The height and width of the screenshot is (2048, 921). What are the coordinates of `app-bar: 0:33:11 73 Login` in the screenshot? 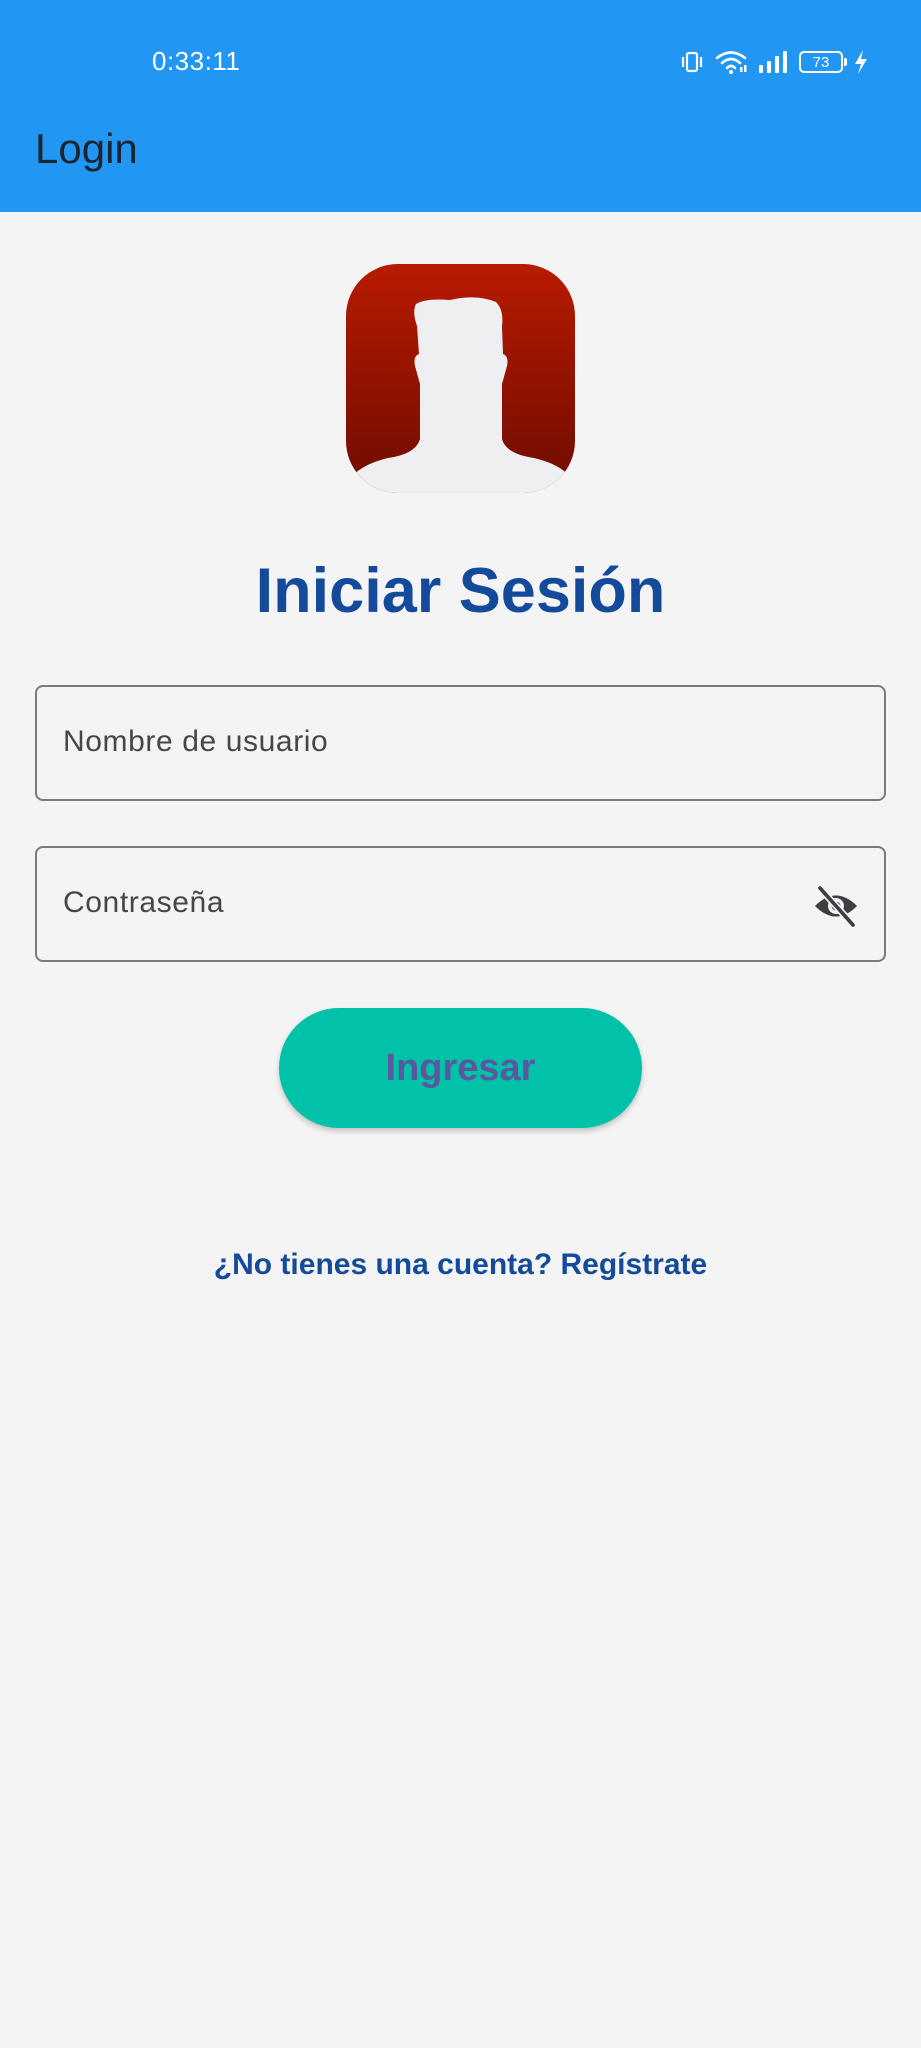 It's located at (460, 106).